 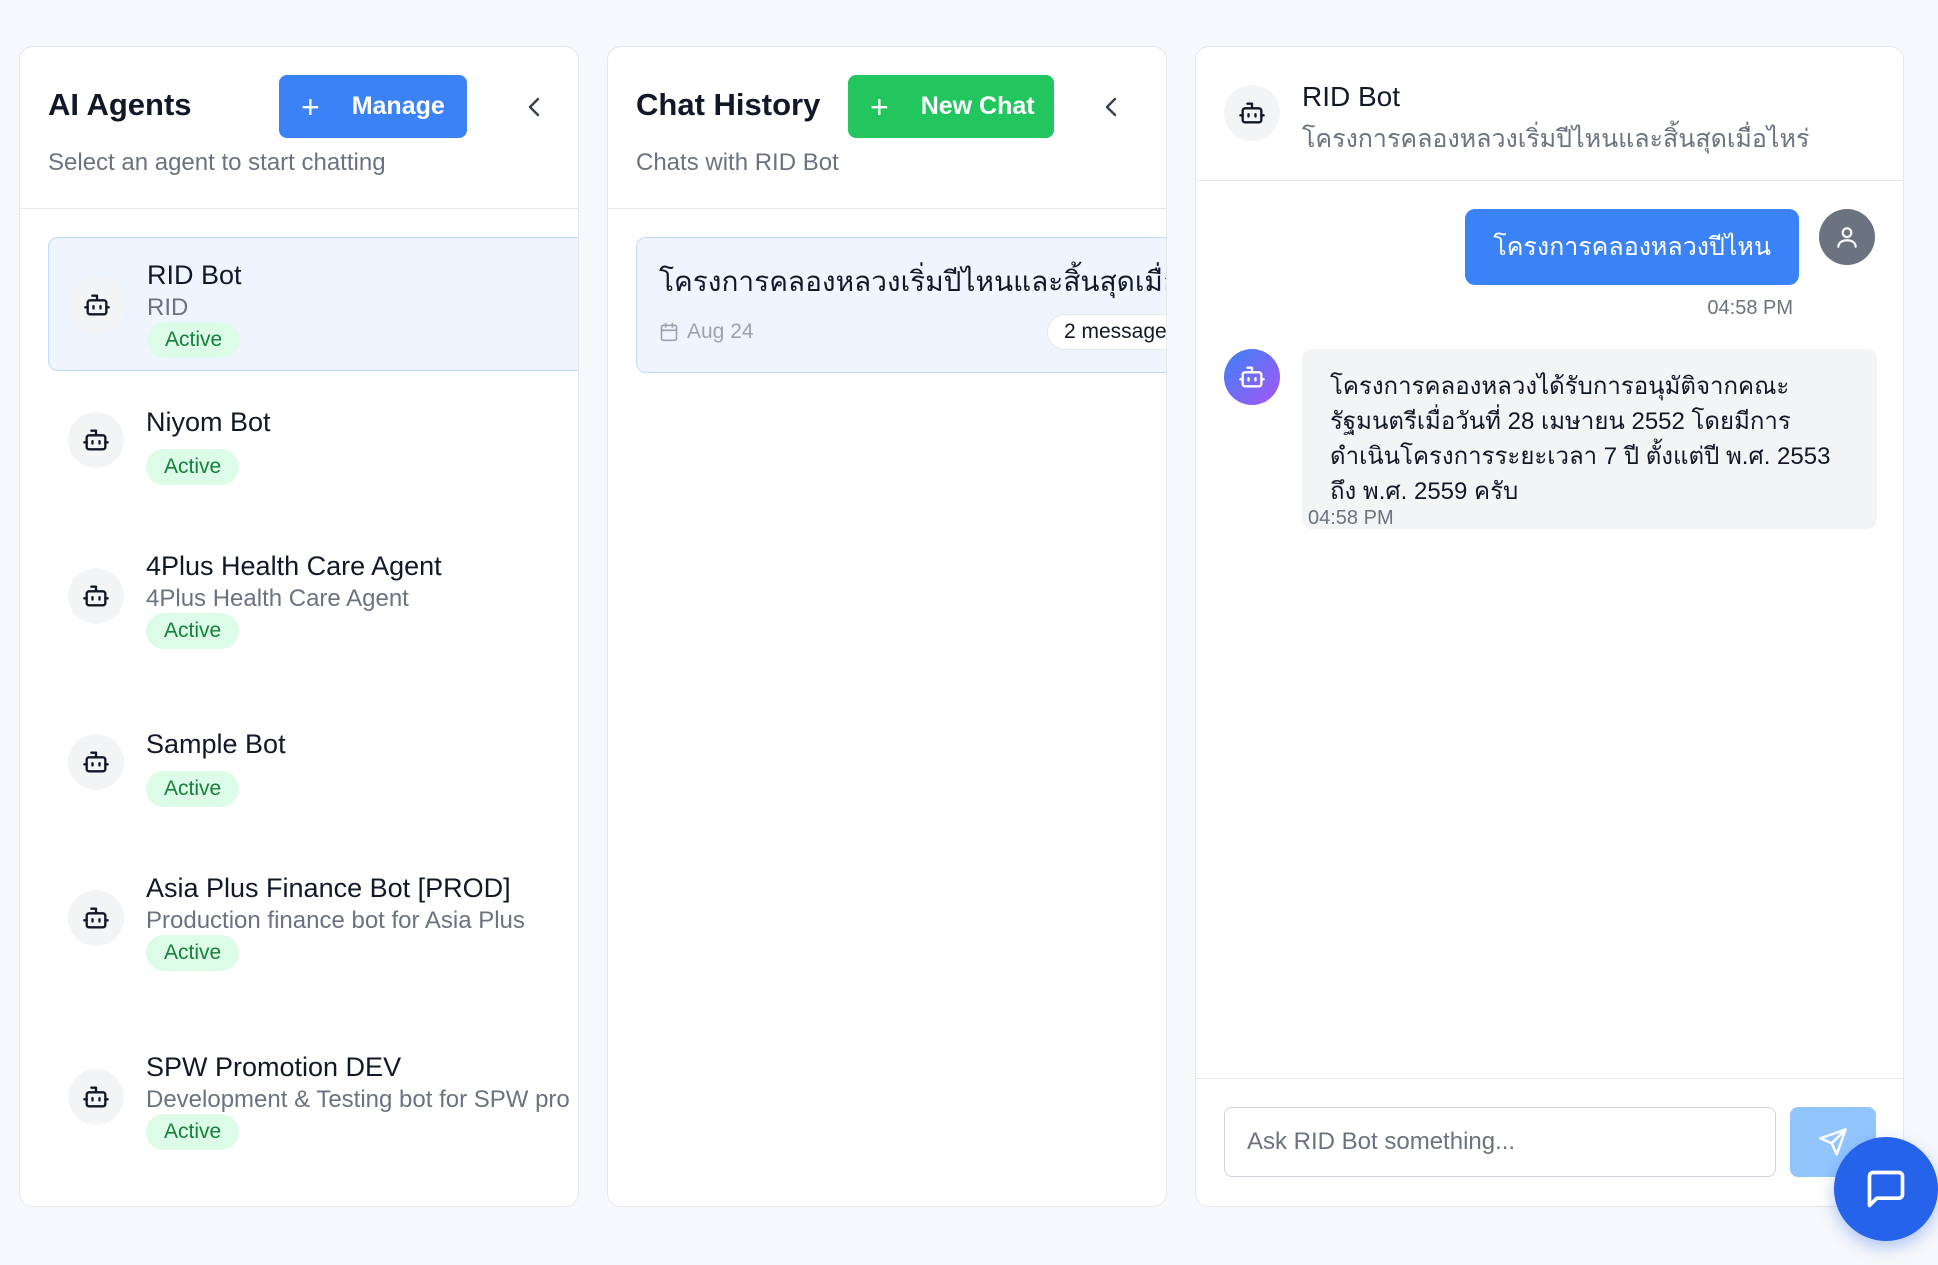 I want to click on manage-button: + Manage, so click(x=373, y=106).